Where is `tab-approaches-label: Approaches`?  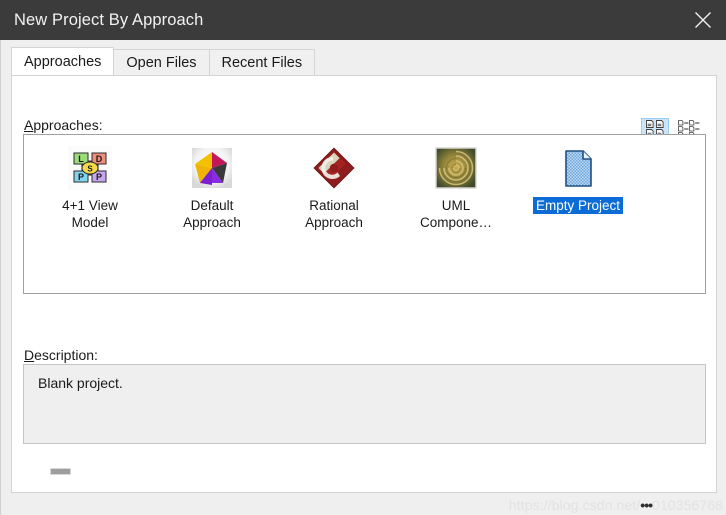
tab-approaches-label: Approaches is located at coordinates (63, 62).